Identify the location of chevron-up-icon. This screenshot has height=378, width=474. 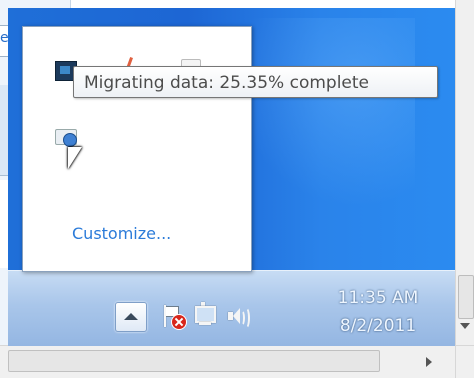
(131, 316).